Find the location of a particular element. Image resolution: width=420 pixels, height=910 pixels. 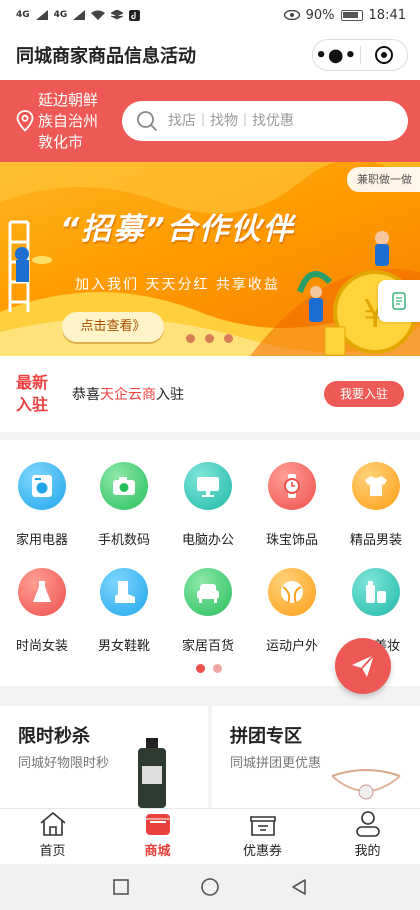

new-merchant-bar: 最新入驻 恭喜天企云商入驻 我要入驻 is located at coordinates (210, 398).